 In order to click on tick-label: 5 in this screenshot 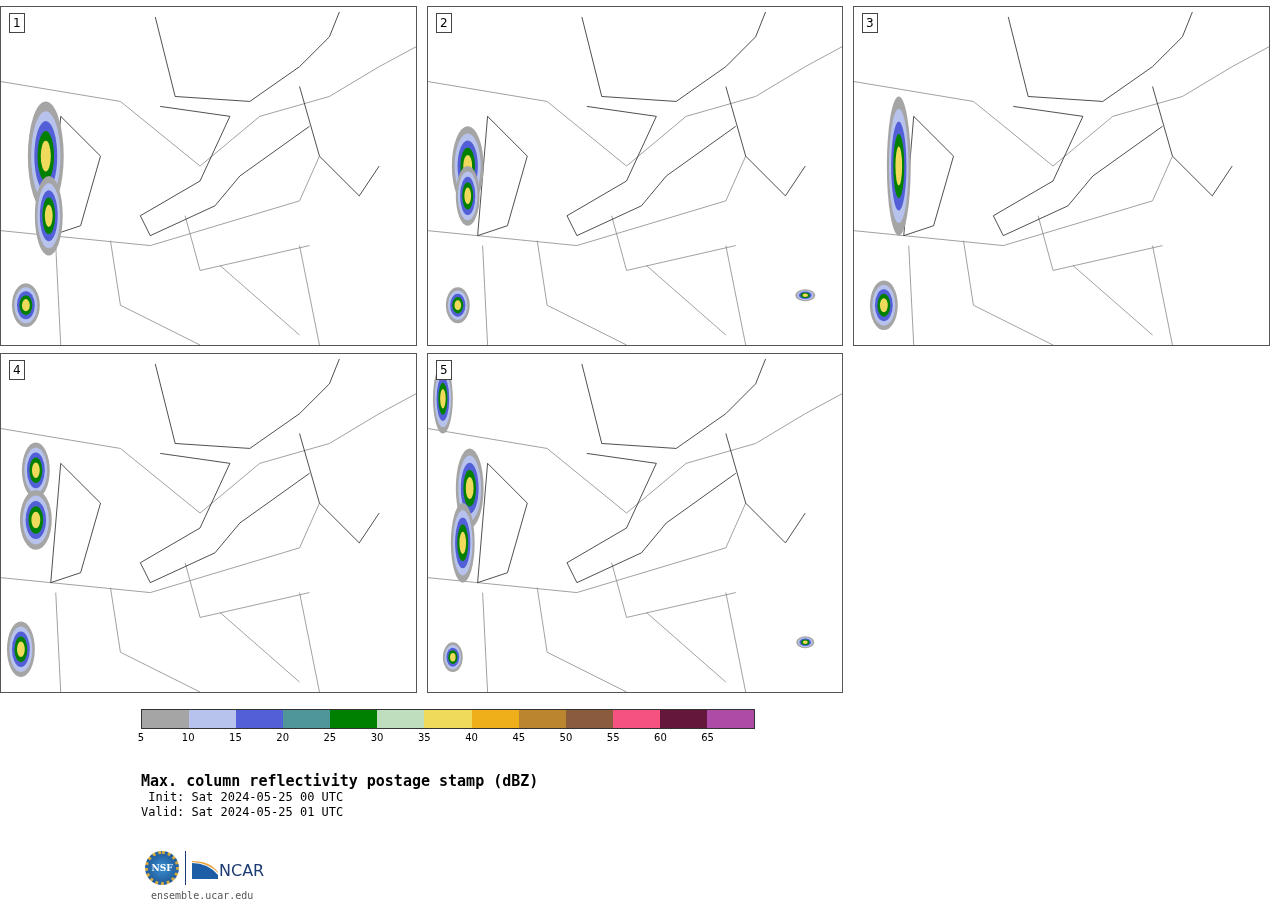, I will do `click(141, 737)`.